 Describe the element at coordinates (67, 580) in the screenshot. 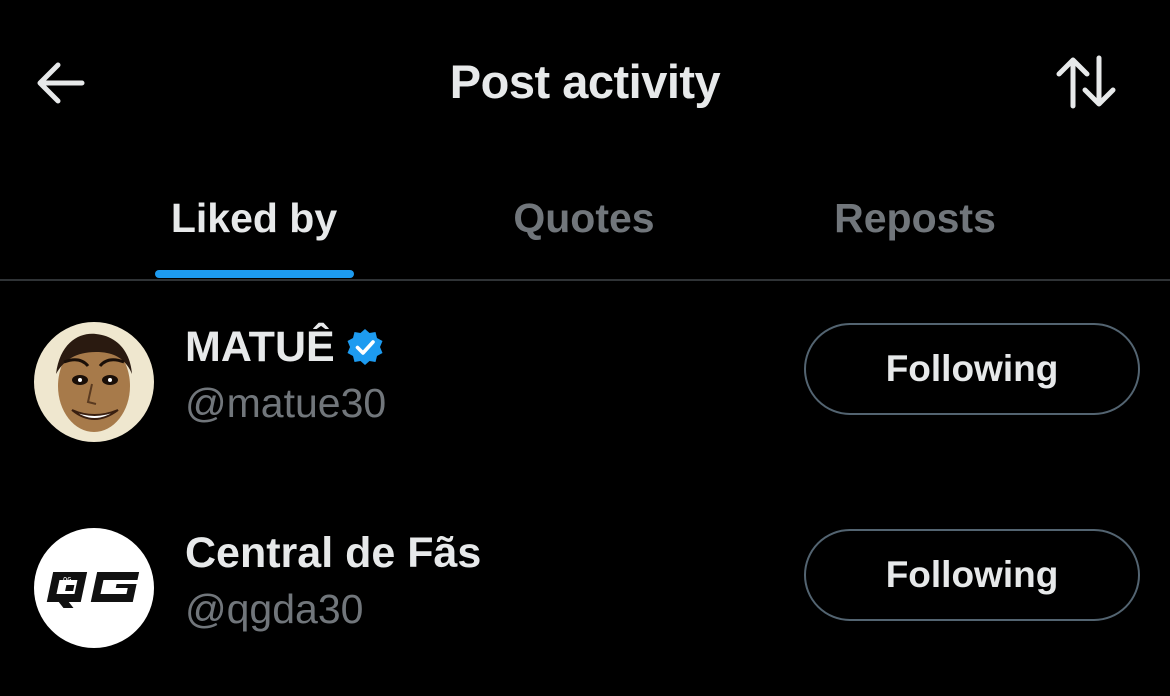

I see `qg-logo-text: QG` at that location.